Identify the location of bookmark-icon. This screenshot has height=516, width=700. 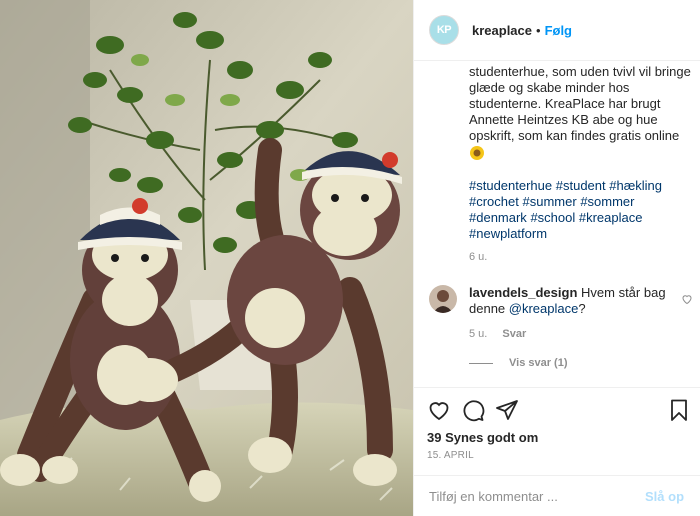
(679, 410).